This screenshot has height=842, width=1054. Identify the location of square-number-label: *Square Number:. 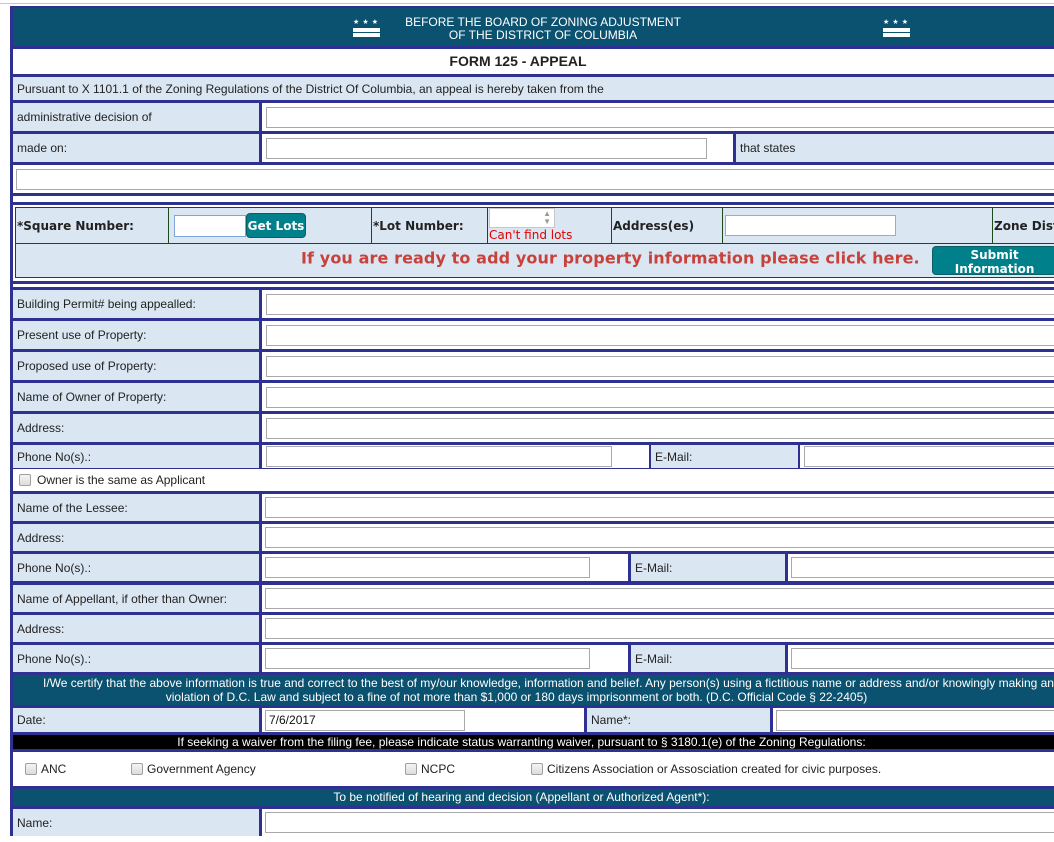
(92, 225).